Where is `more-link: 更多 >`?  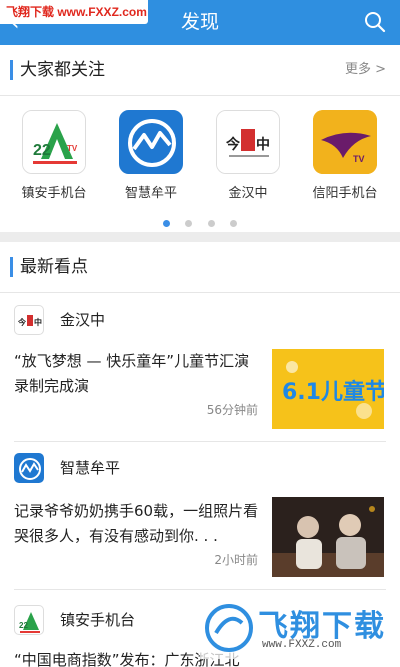 more-link: 更多 > is located at coordinates (365, 70).